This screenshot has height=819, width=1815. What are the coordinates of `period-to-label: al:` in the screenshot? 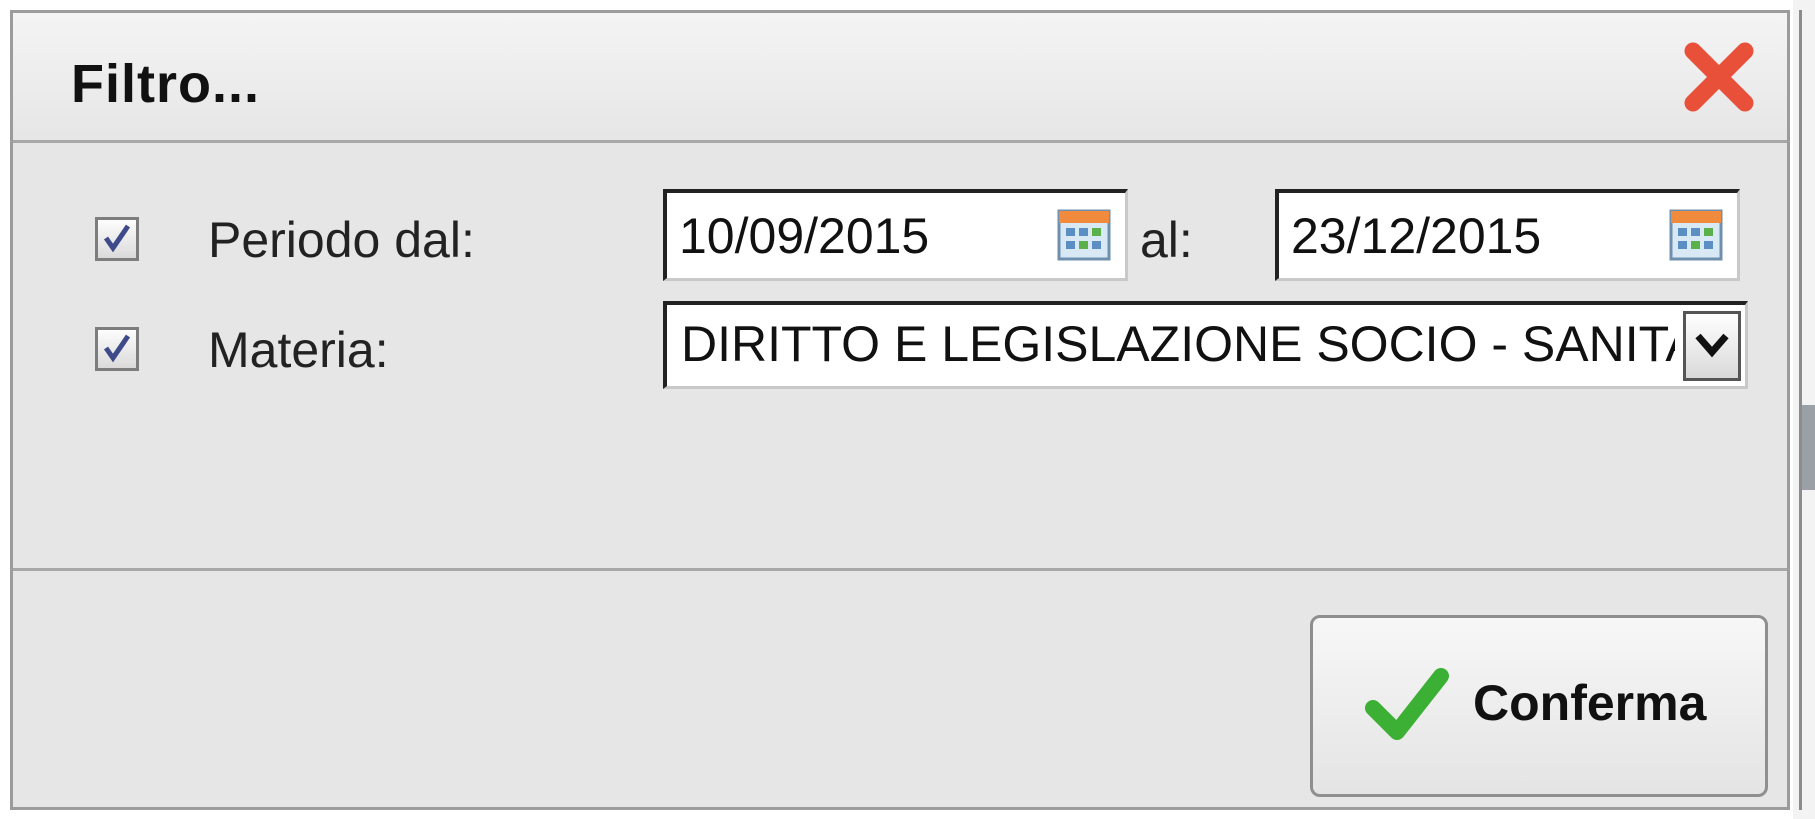 It's located at (1166, 240).